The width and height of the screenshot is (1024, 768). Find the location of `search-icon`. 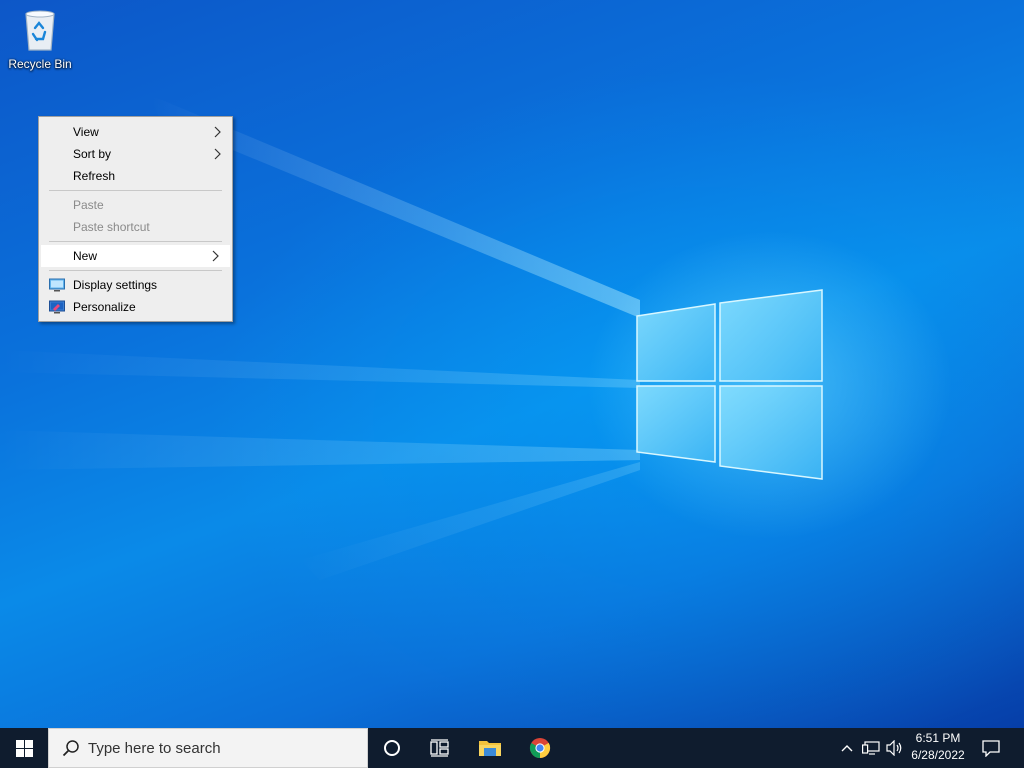

search-icon is located at coordinates (70, 748).